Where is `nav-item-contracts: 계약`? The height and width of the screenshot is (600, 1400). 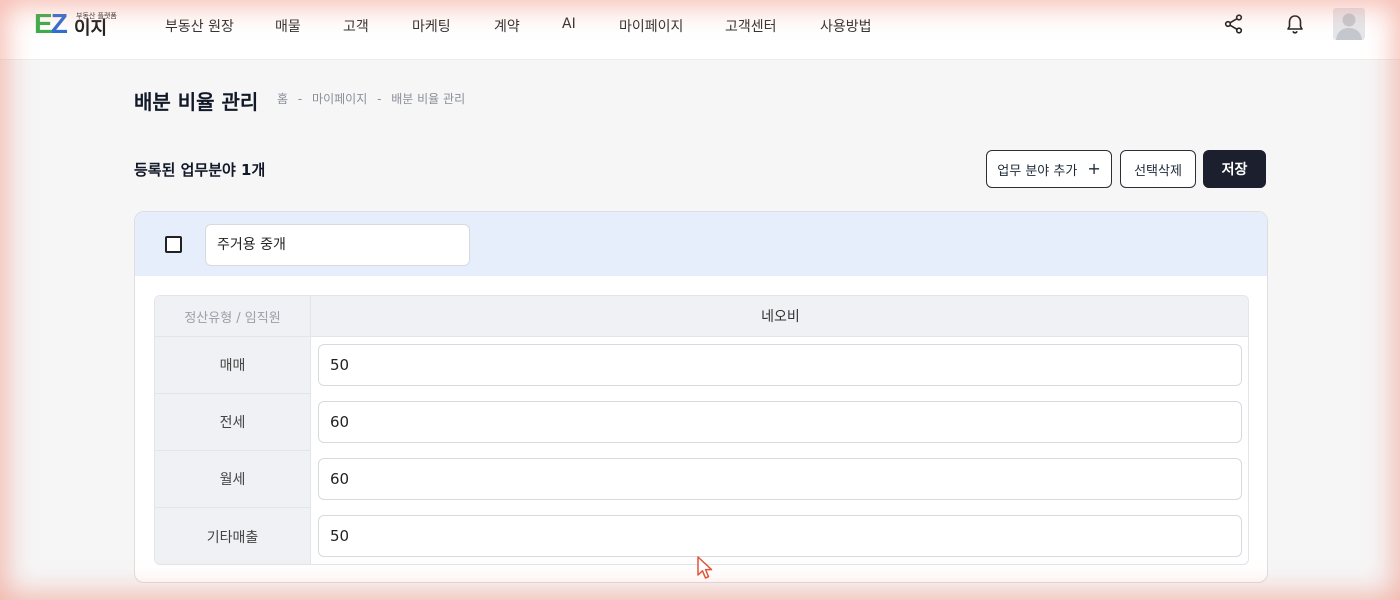
nav-item-contracts: 계약 is located at coordinates (507, 26).